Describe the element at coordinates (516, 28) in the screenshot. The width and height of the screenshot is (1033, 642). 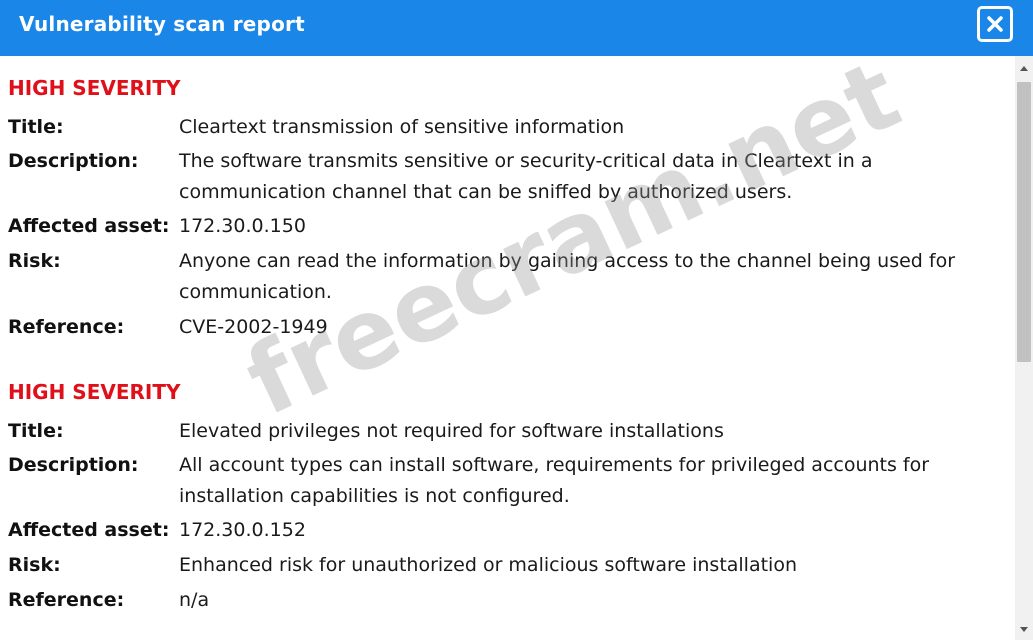
I see `dialog-titlebar: Vulnerability scan report` at that location.